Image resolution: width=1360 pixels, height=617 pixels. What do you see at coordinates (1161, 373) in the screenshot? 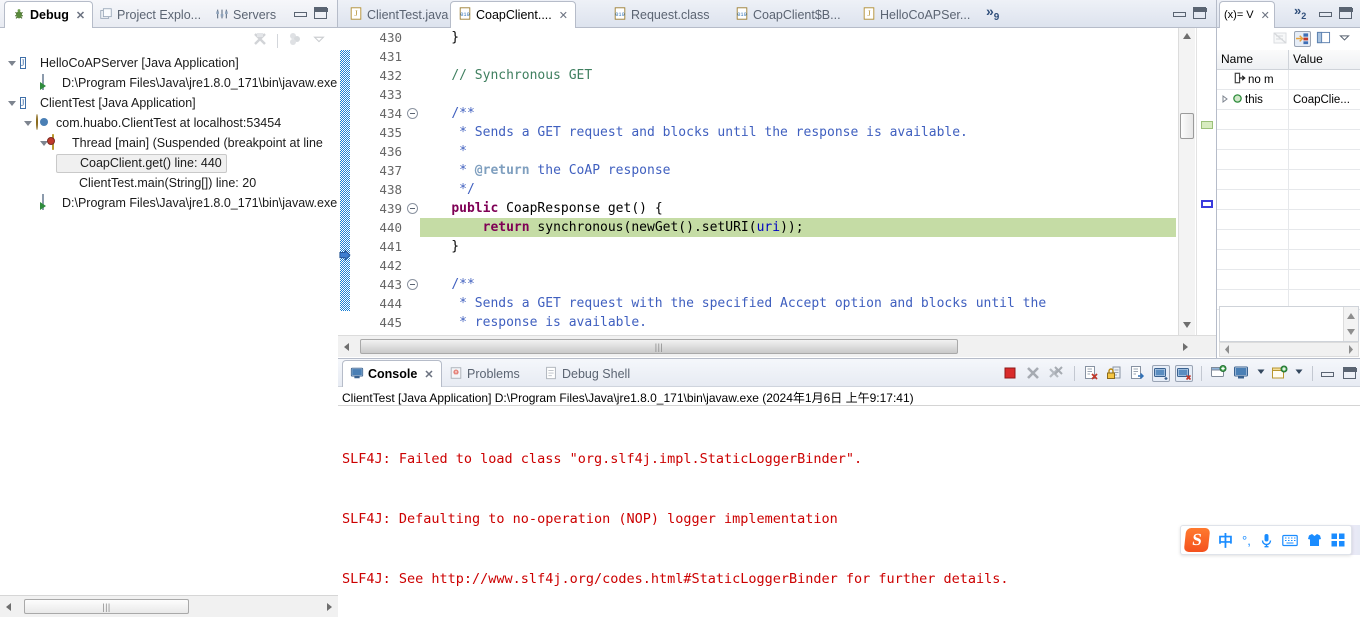
I see `show-console-on-output-icon` at bounding box center [1161, 373].